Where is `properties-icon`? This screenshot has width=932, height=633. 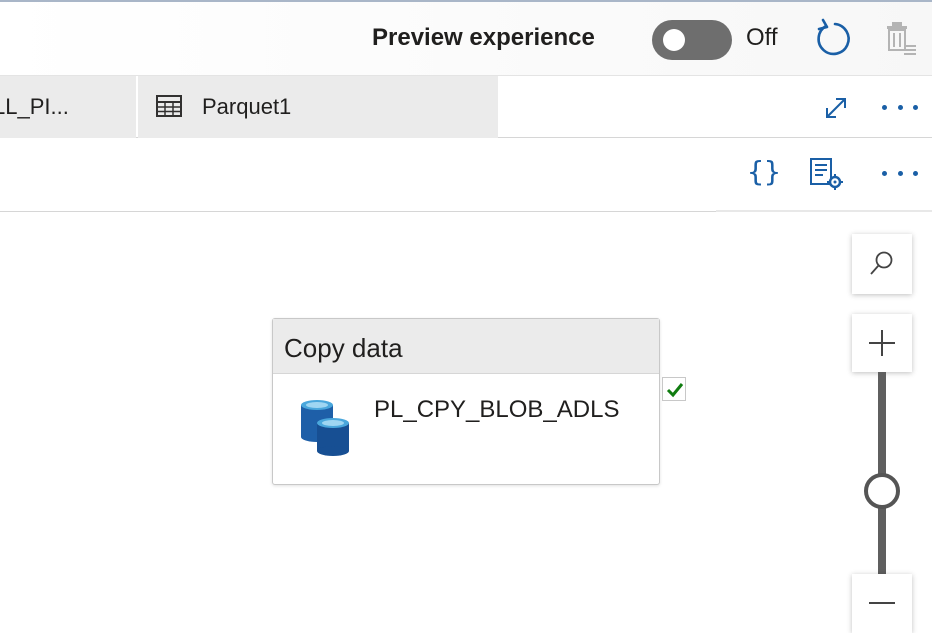
properties-icon is located at coordinates (826, 174).